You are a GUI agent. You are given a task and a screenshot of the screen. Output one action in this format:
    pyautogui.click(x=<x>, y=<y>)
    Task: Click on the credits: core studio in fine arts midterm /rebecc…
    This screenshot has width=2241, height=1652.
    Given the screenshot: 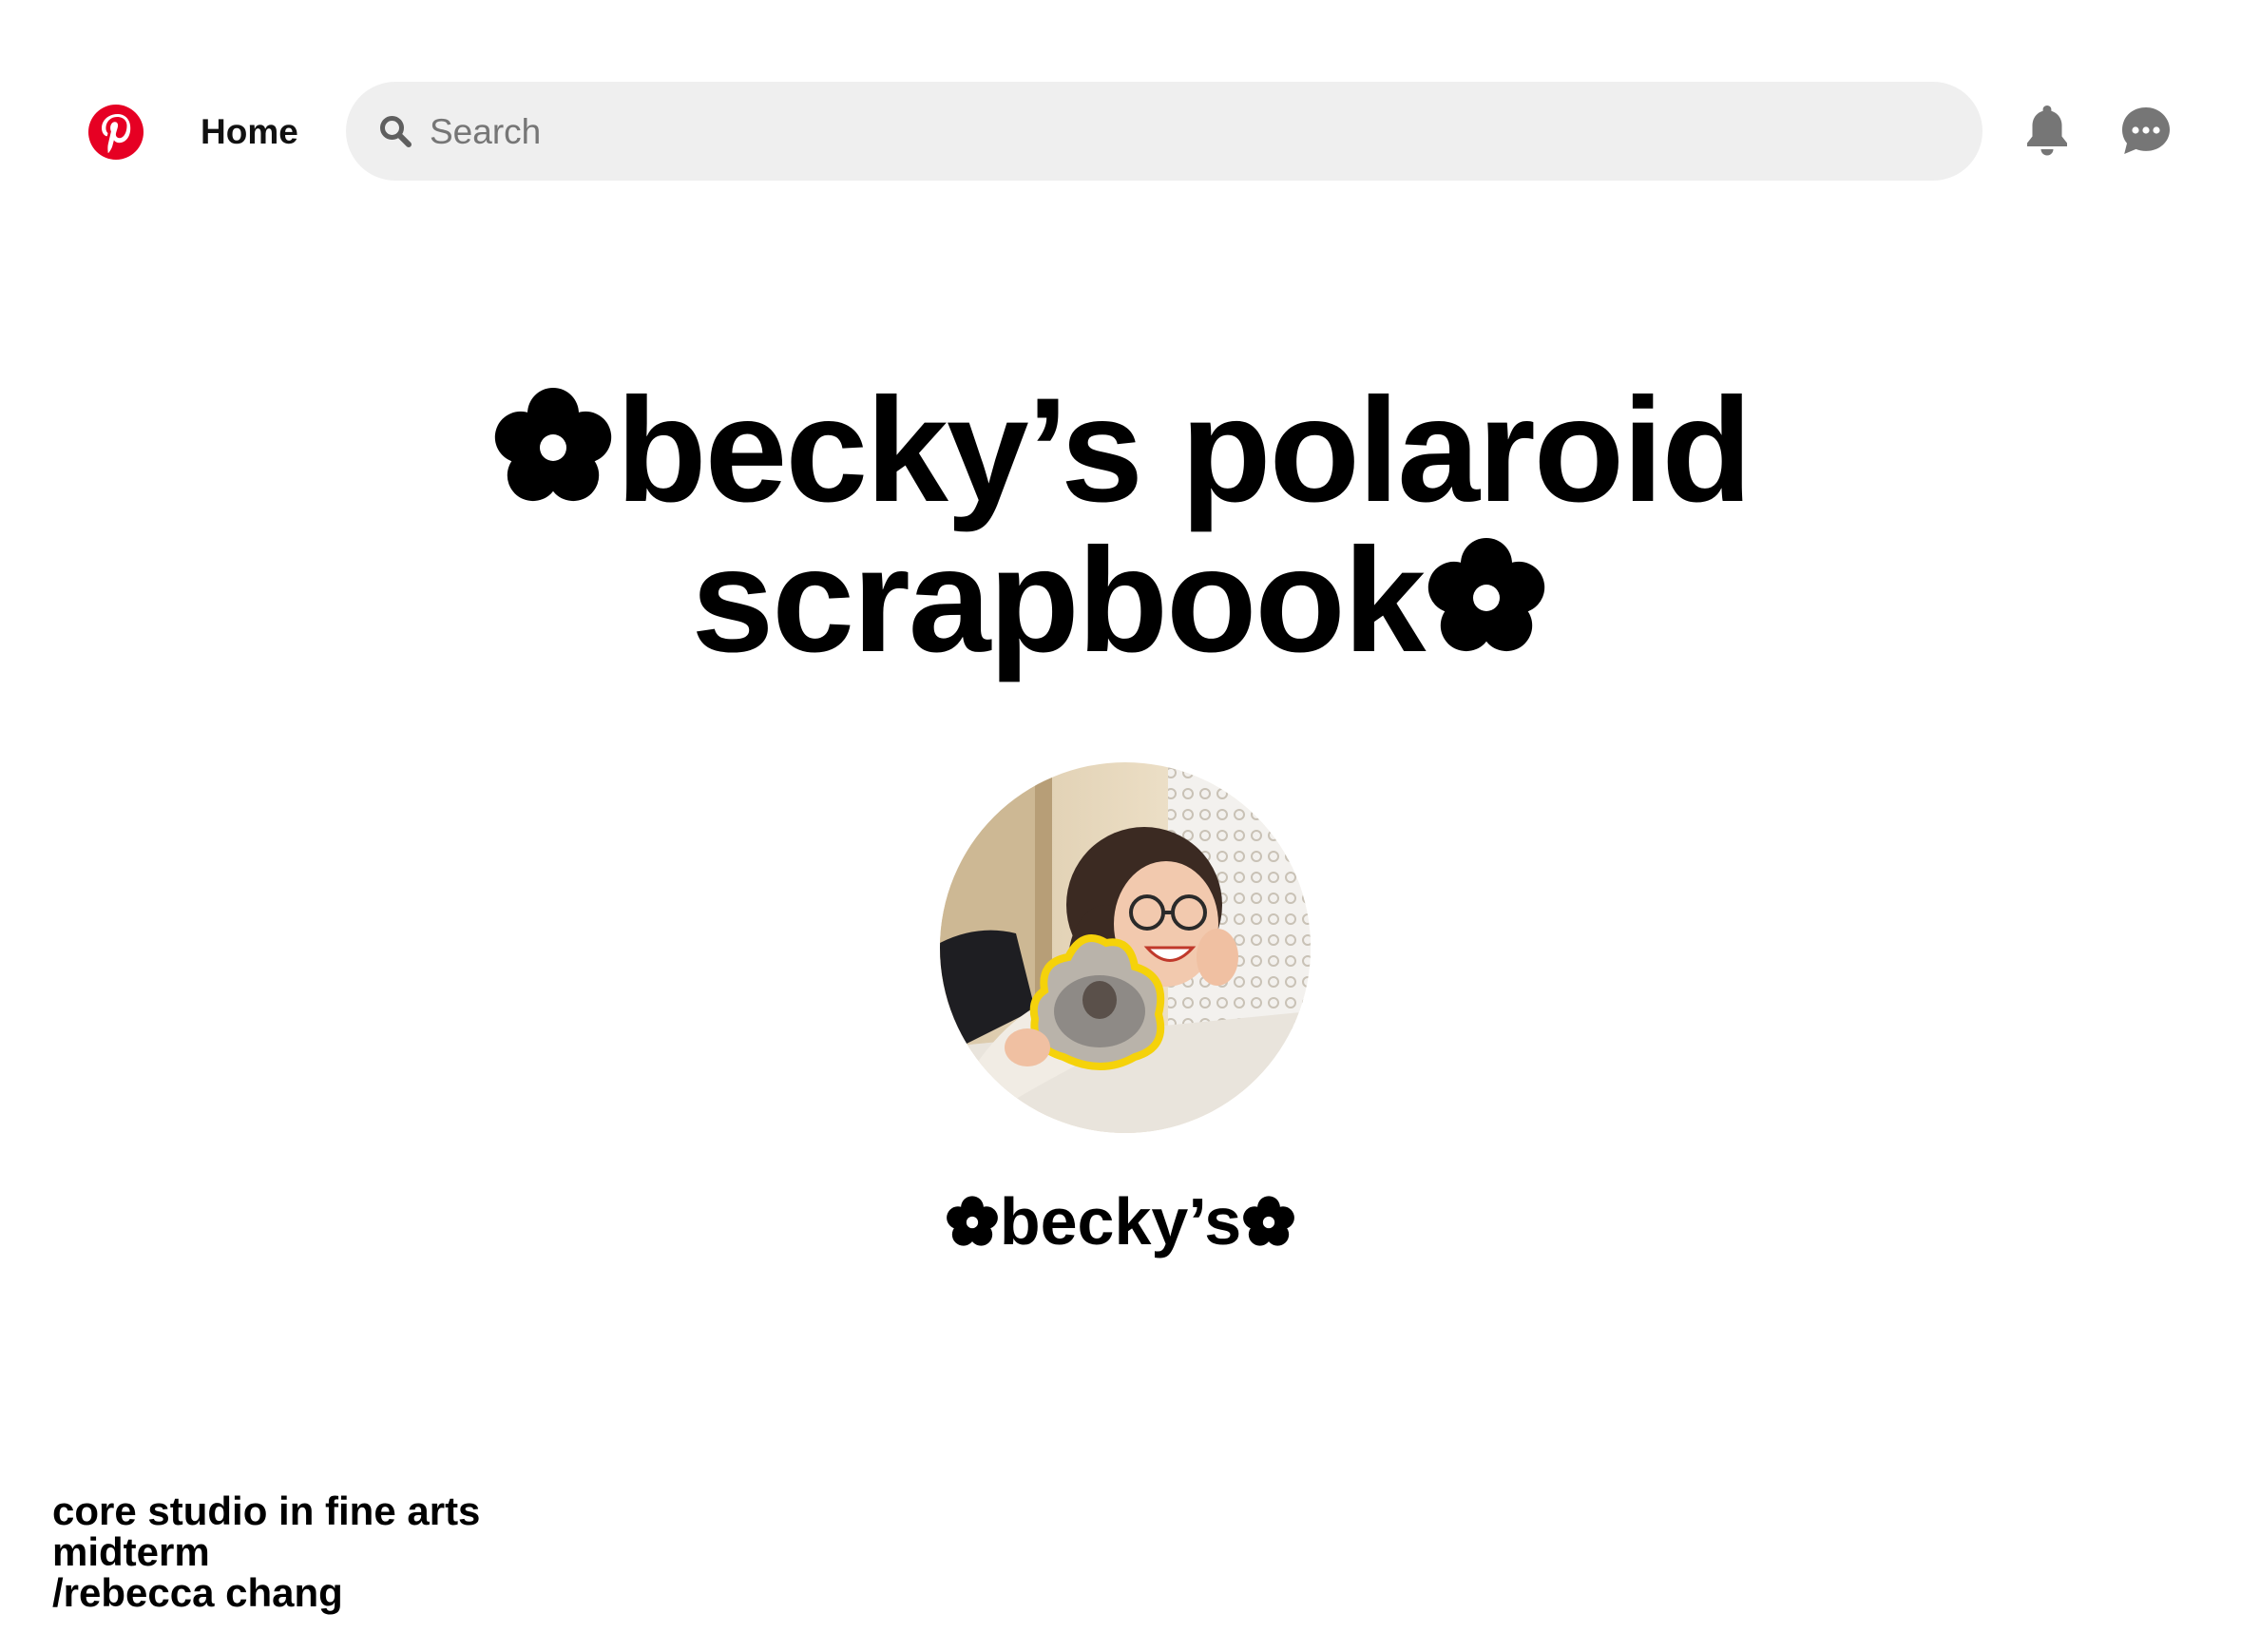 What is the action you would take?
    pyautogui.click(x=266, y=1551)
    